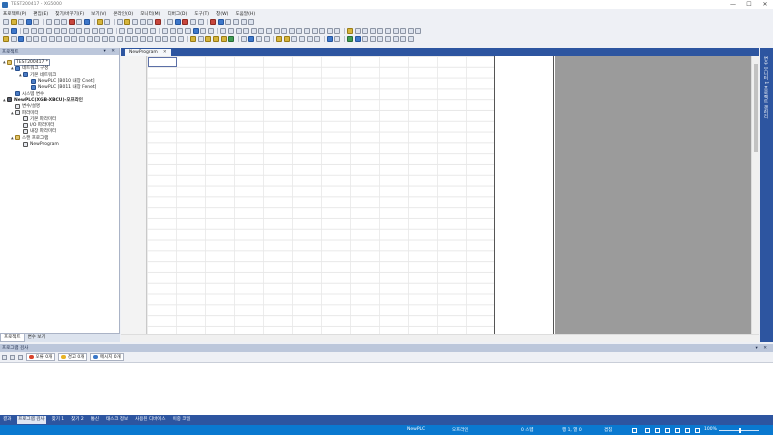 This screenshot has width=773, height=435. Describe the element at coordinates (733, 4) in the screenshot. I see `minimize-button: —` at that location.